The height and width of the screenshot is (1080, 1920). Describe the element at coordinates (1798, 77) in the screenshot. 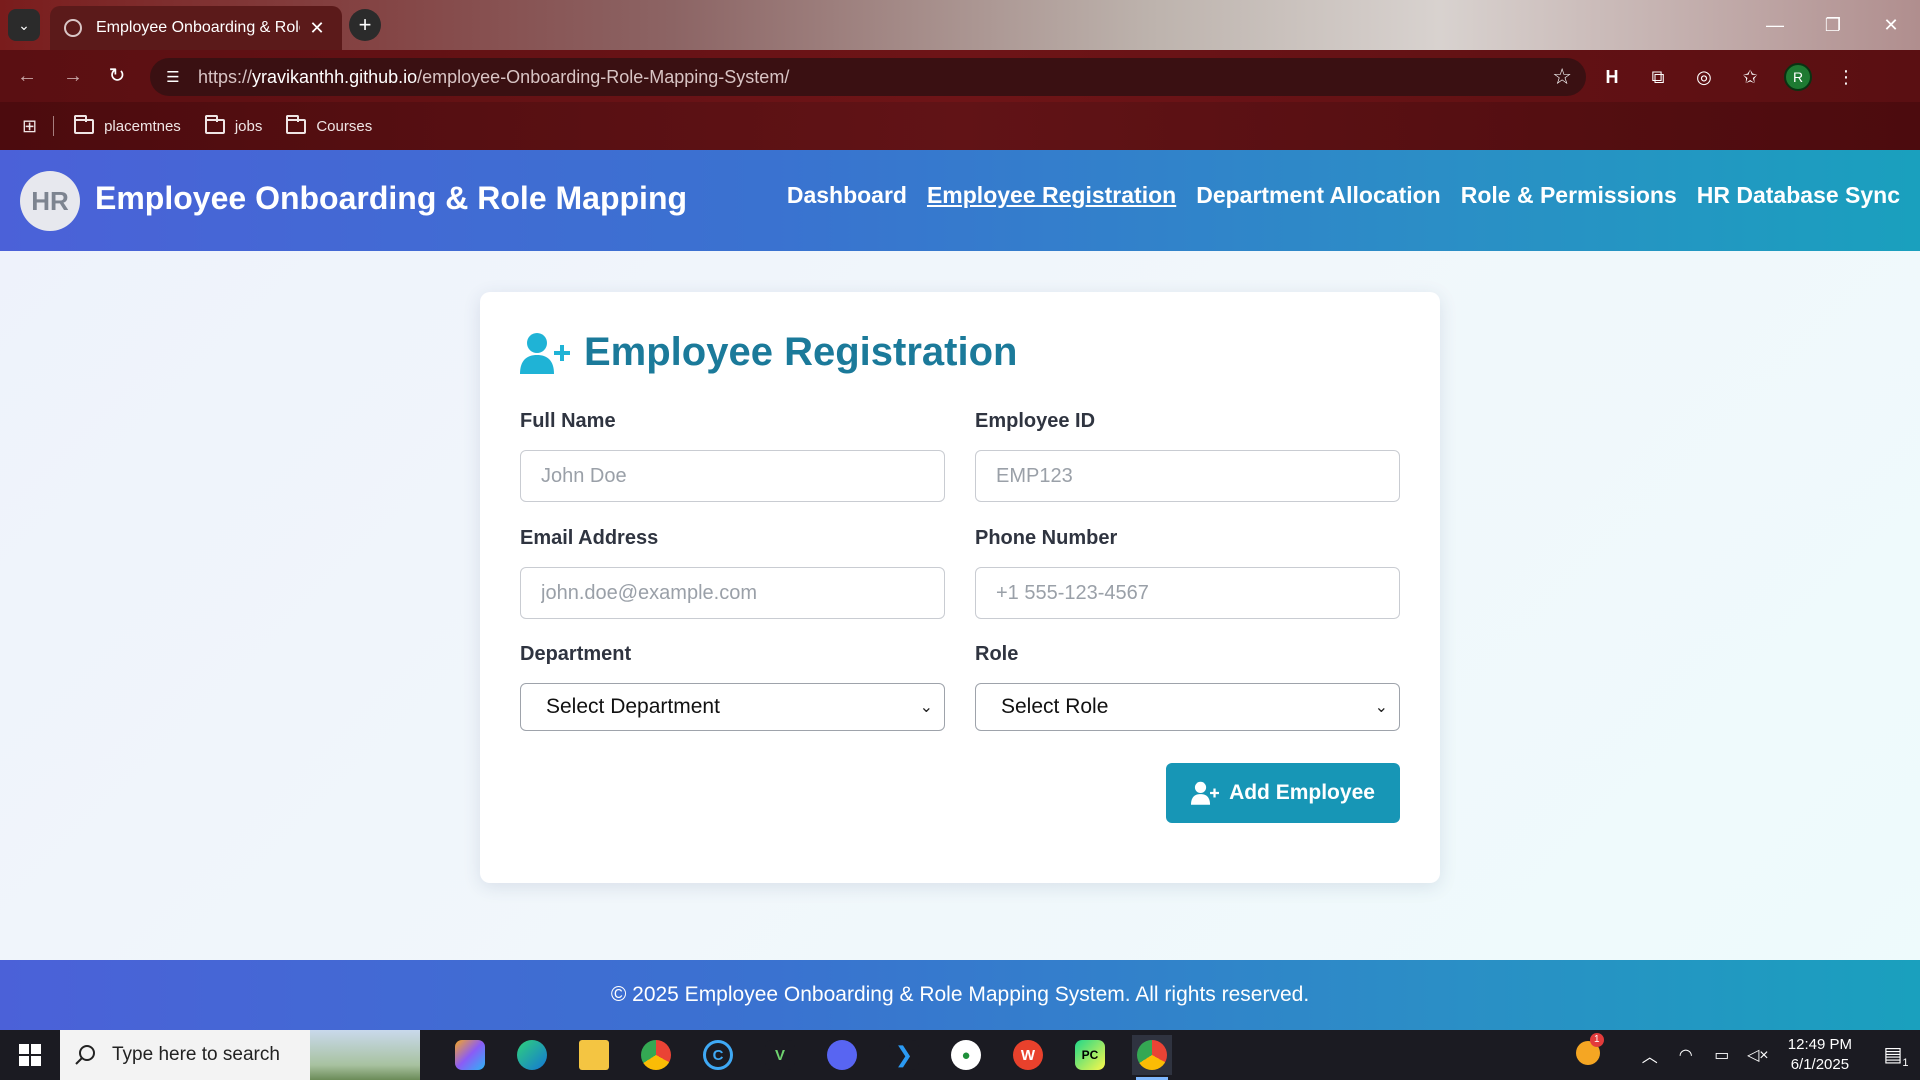

I see `profile-avatar: R` at that location.